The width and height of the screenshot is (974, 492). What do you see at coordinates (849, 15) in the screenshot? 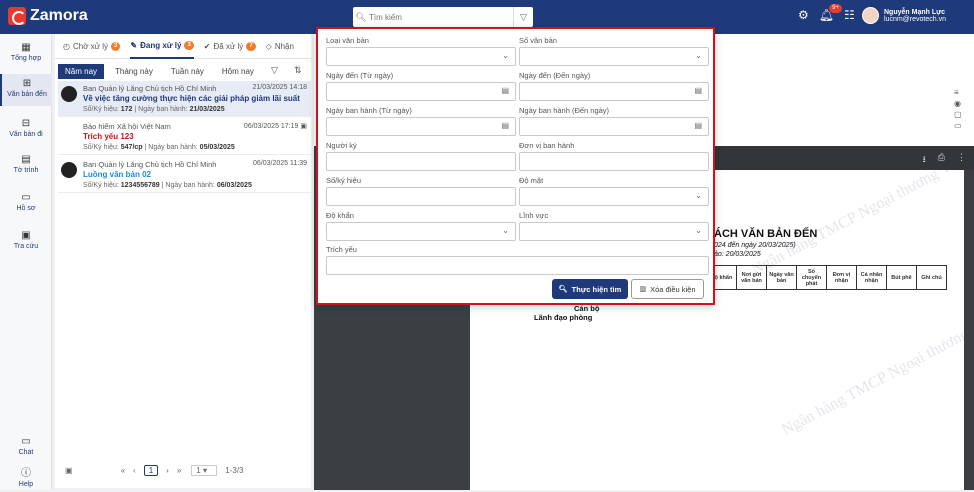
I see `apps-grid-icon: ☷` at bounding box center [849, 15].